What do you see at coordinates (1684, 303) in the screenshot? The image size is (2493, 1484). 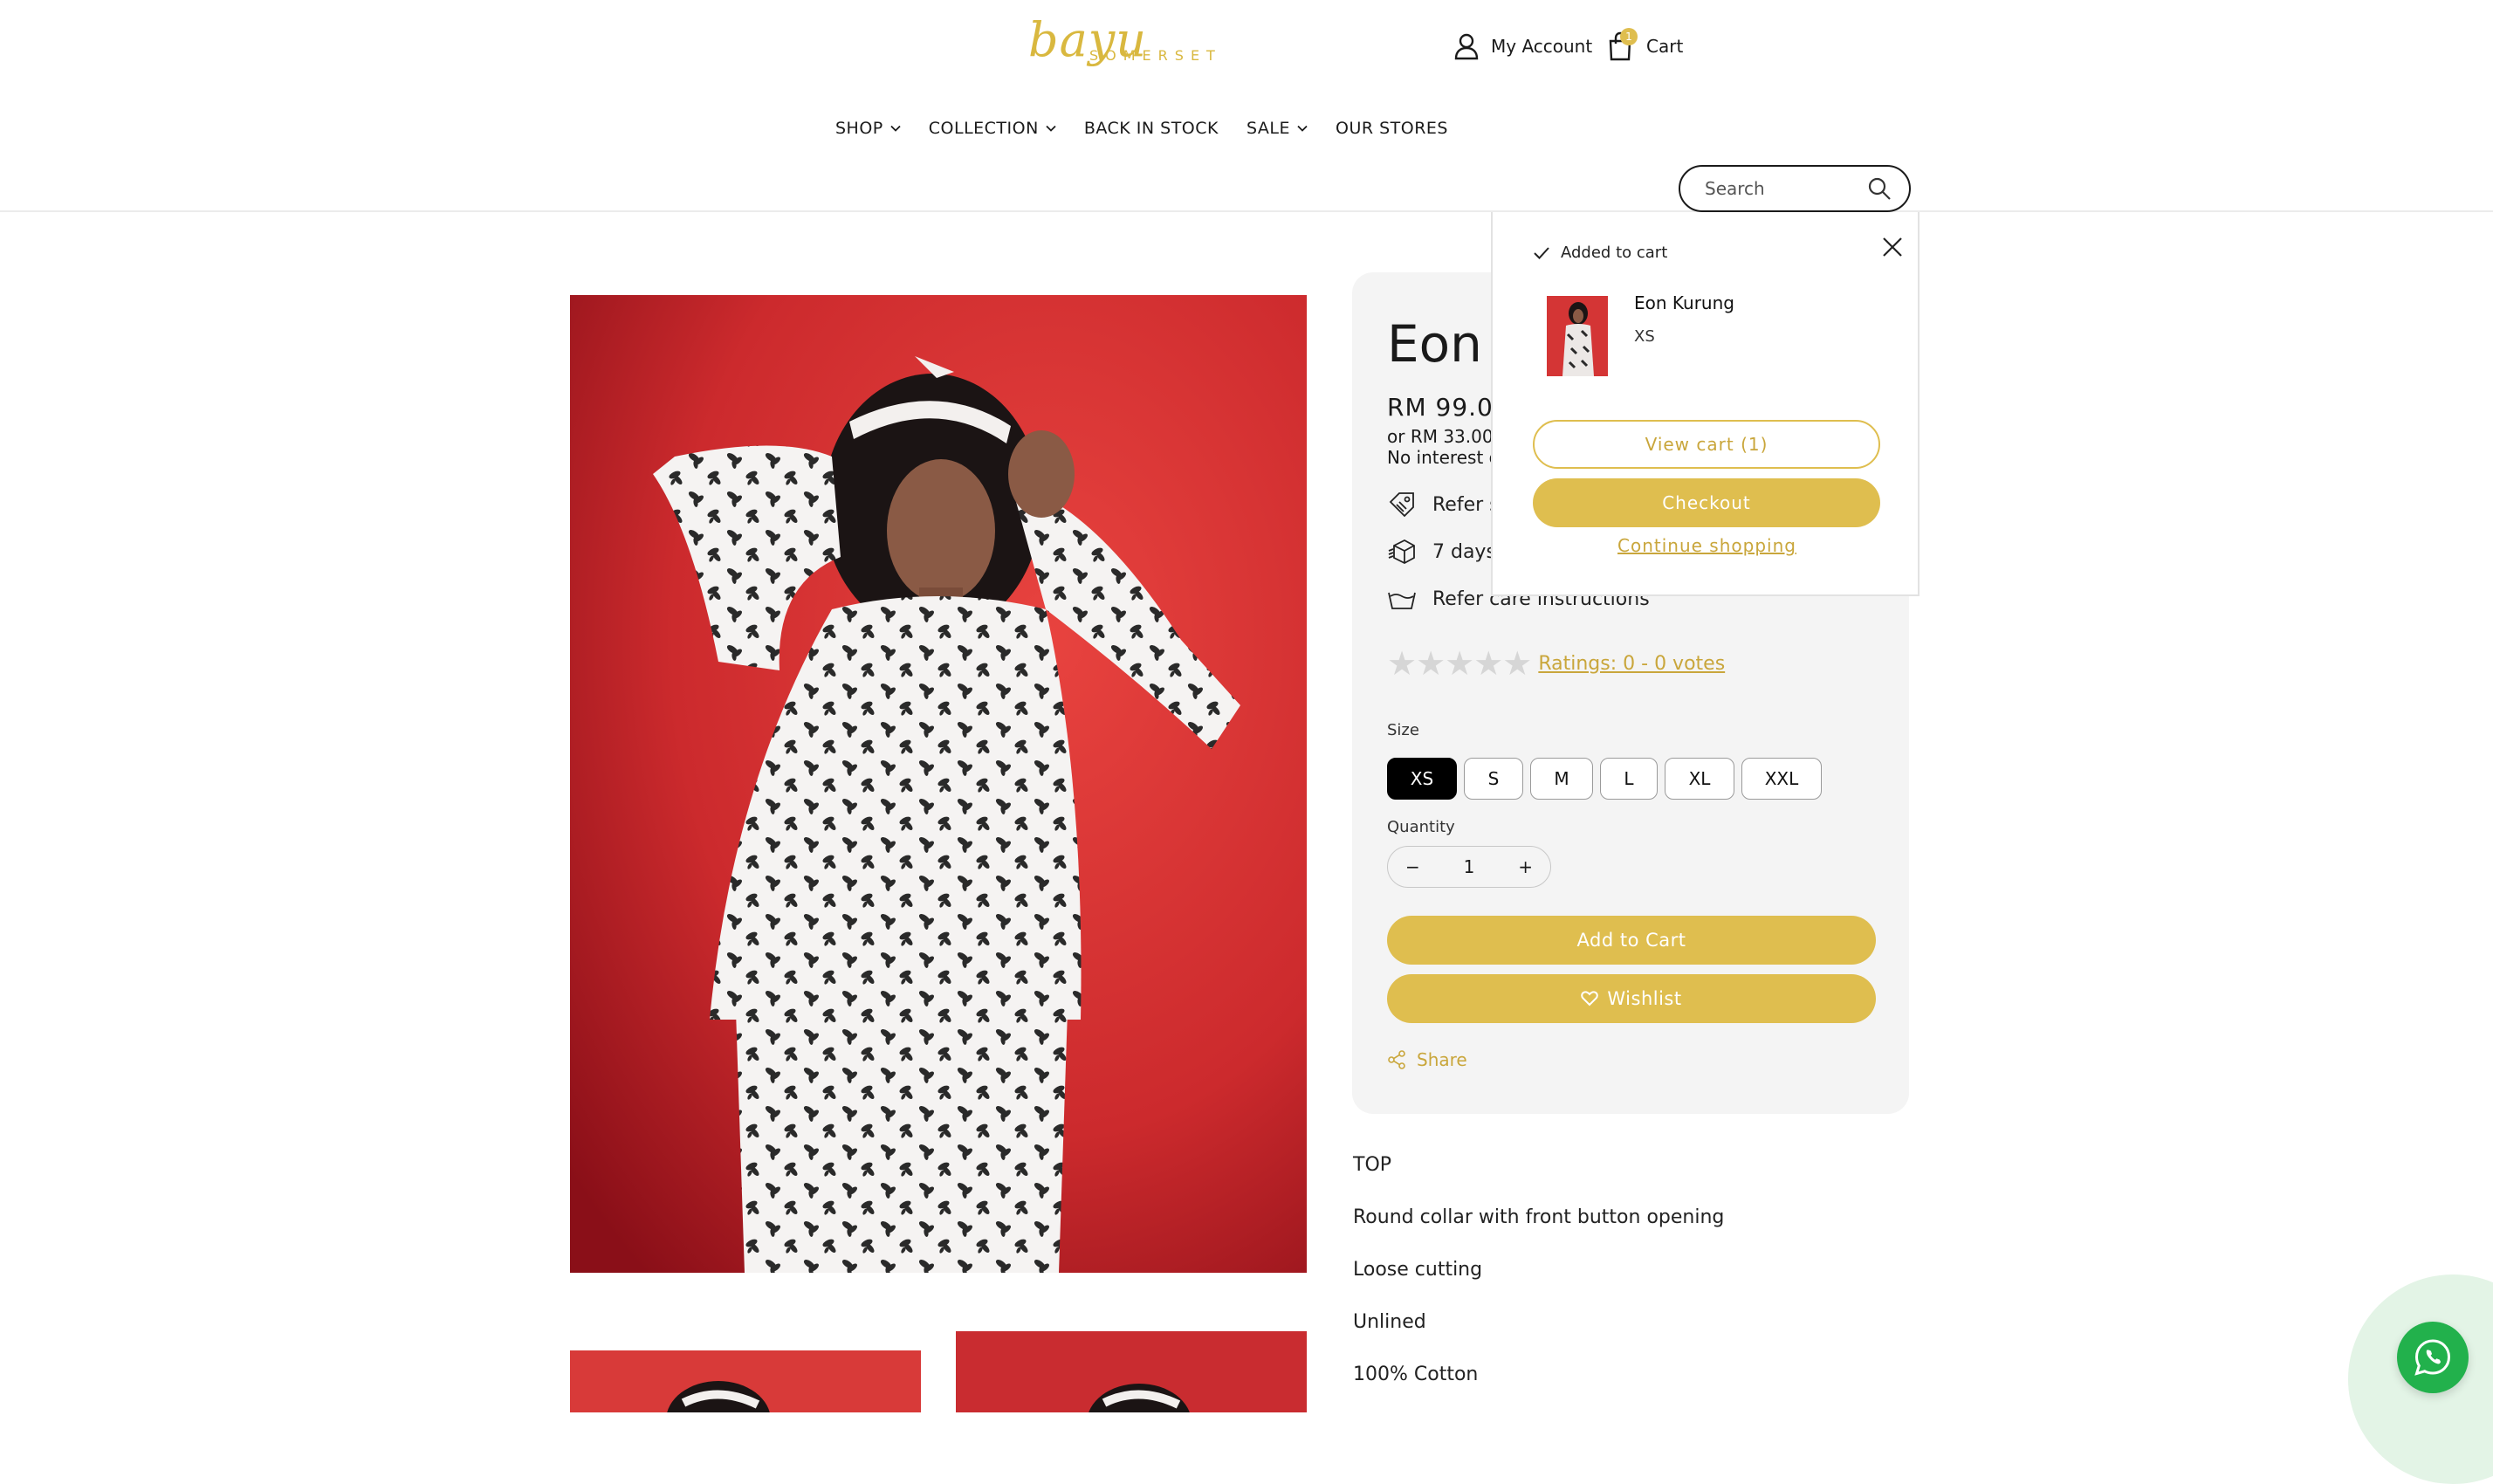 I see `cart-item-name: Eon Kurung` at bounding box center [1684, 303].